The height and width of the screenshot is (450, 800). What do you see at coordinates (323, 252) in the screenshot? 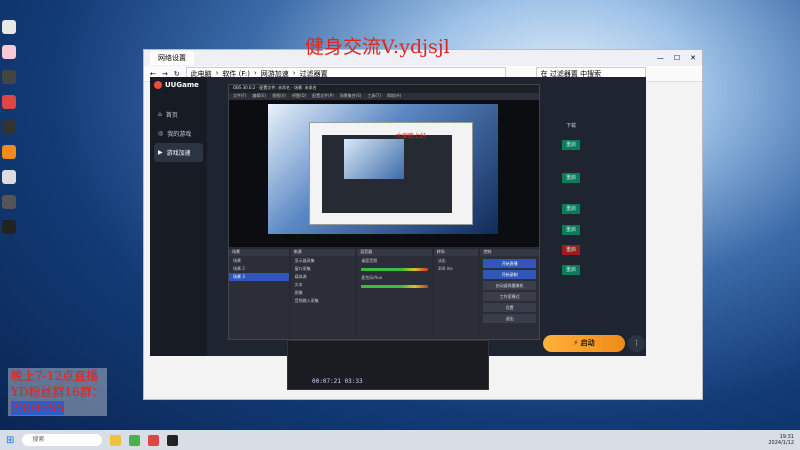
I see `dock-header: 来源` at bounding box center [323, 252].